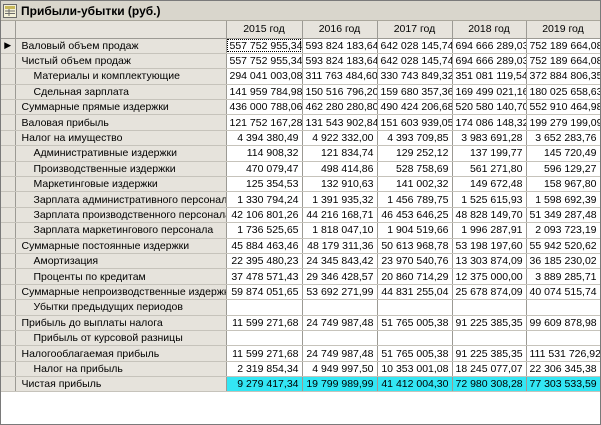 The image size is (601, 425). Describe the element at coordinates (489, 107) in the screenshot. I see `value-cell: 520 580 140,70` at that location.